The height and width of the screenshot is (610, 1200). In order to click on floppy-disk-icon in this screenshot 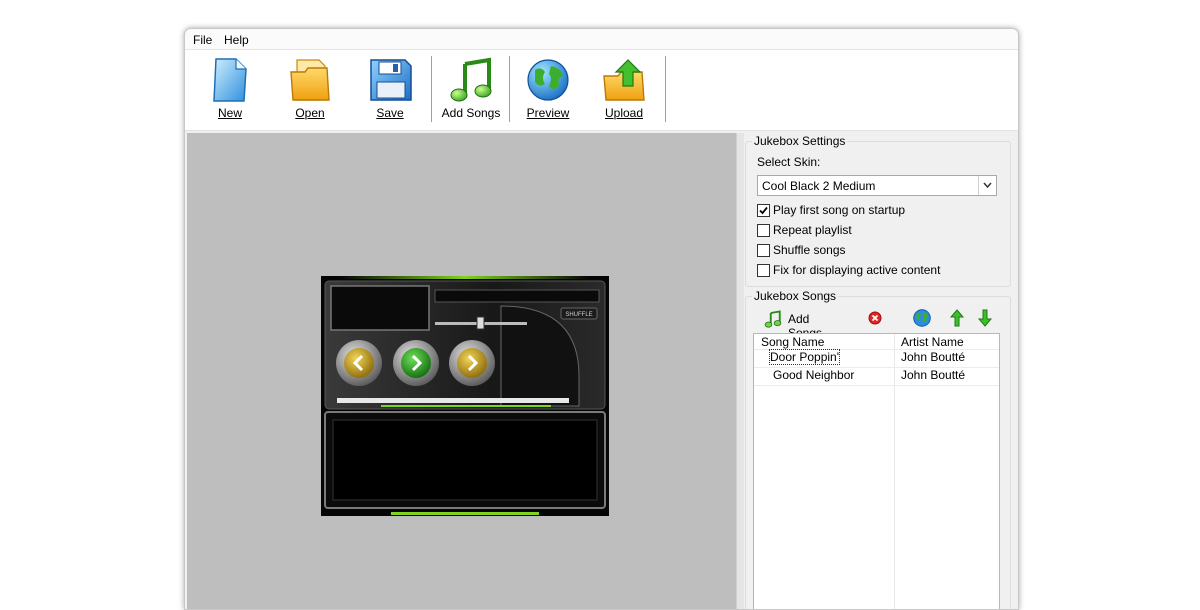, I will do `click(391, 80)`.